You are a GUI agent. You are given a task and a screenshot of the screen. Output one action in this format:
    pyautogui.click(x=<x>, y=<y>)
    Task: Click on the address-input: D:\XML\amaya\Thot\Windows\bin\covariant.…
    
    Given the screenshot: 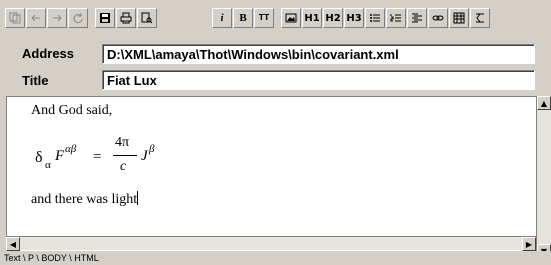 What is the action you would take?
    pyautogui.click(x=318, y=54)
    